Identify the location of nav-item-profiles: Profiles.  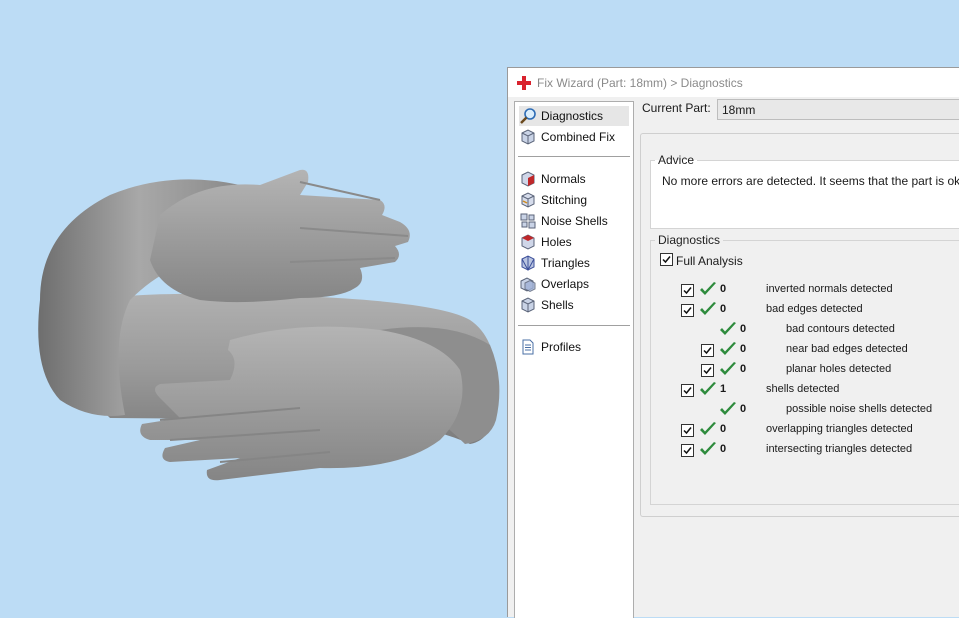
(574, 347).